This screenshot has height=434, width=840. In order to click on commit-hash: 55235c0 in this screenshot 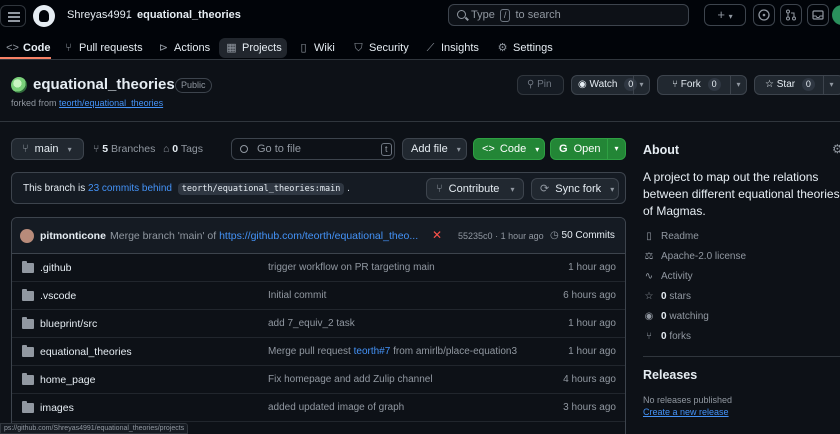, I will do `click(475, 236)`.